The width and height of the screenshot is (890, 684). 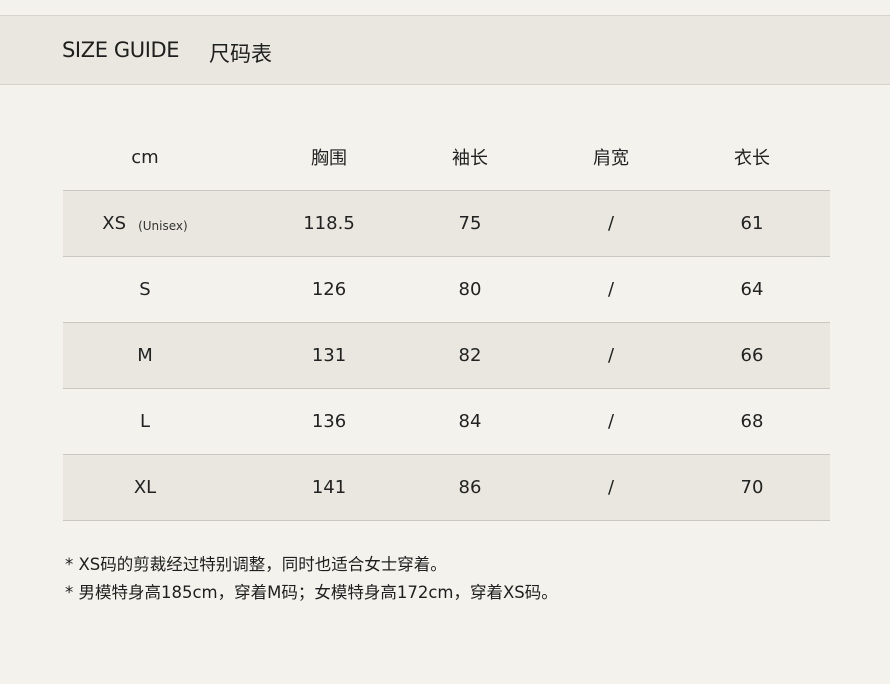 I want to click on size-cell: L, so click(x=145, y=421).